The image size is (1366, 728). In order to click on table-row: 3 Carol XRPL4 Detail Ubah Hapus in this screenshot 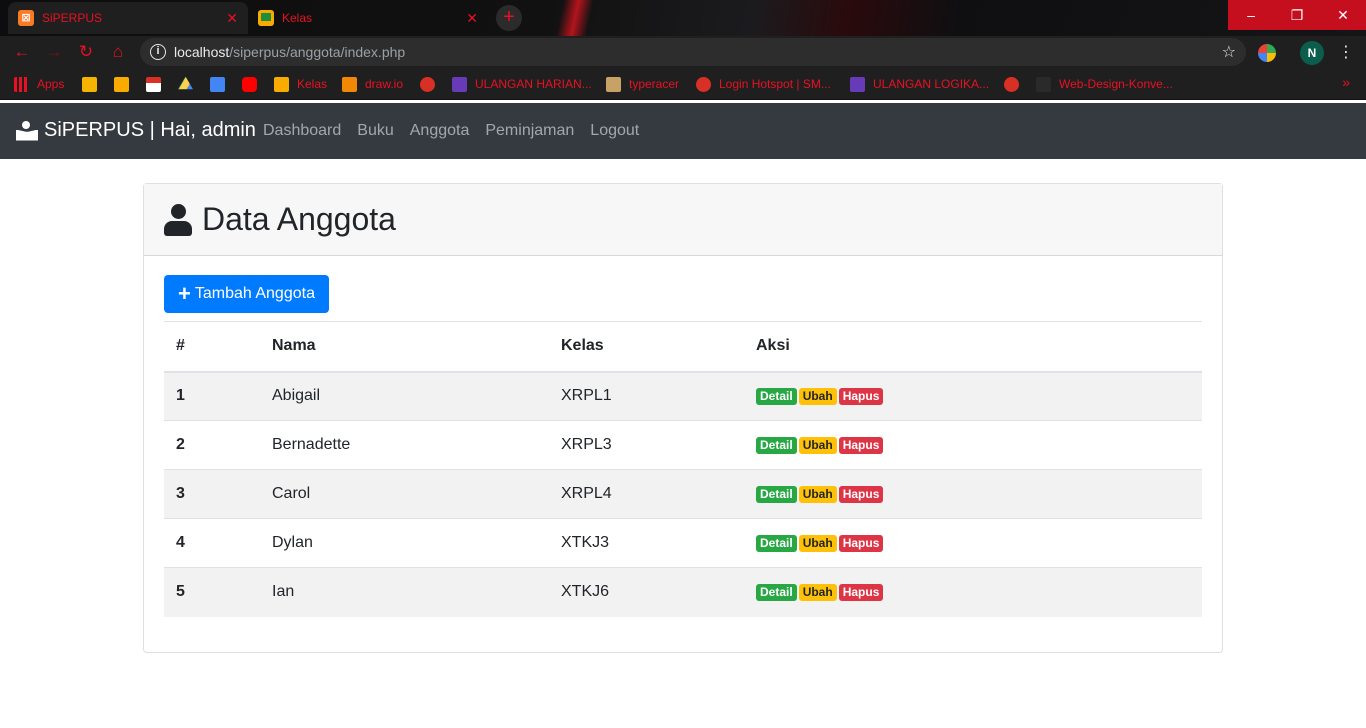, I will do `click(683, 494)`.